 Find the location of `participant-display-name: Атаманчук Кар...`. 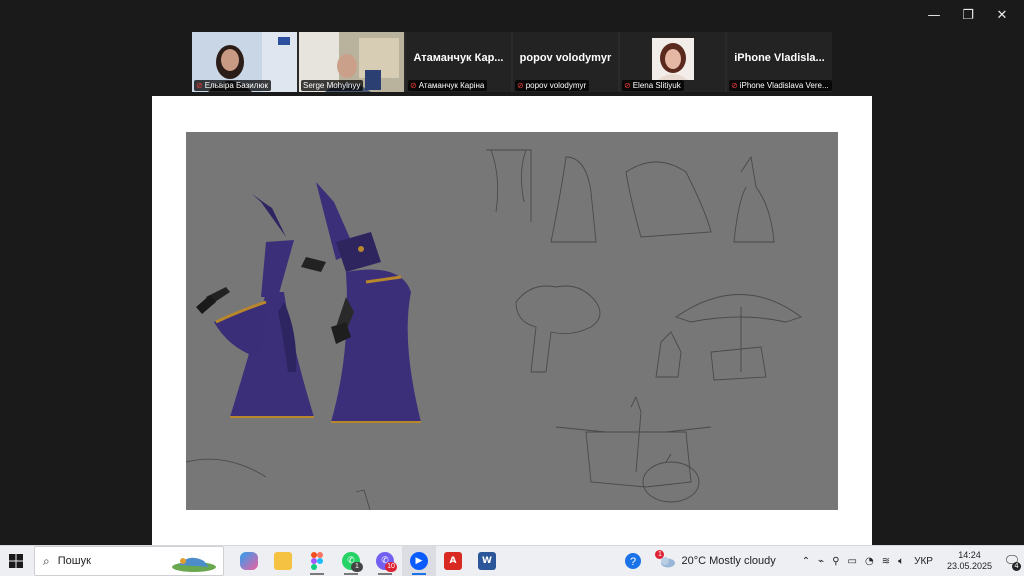

participant-display-name: Атаманчук Кар... is located at coordinates (458, 58).